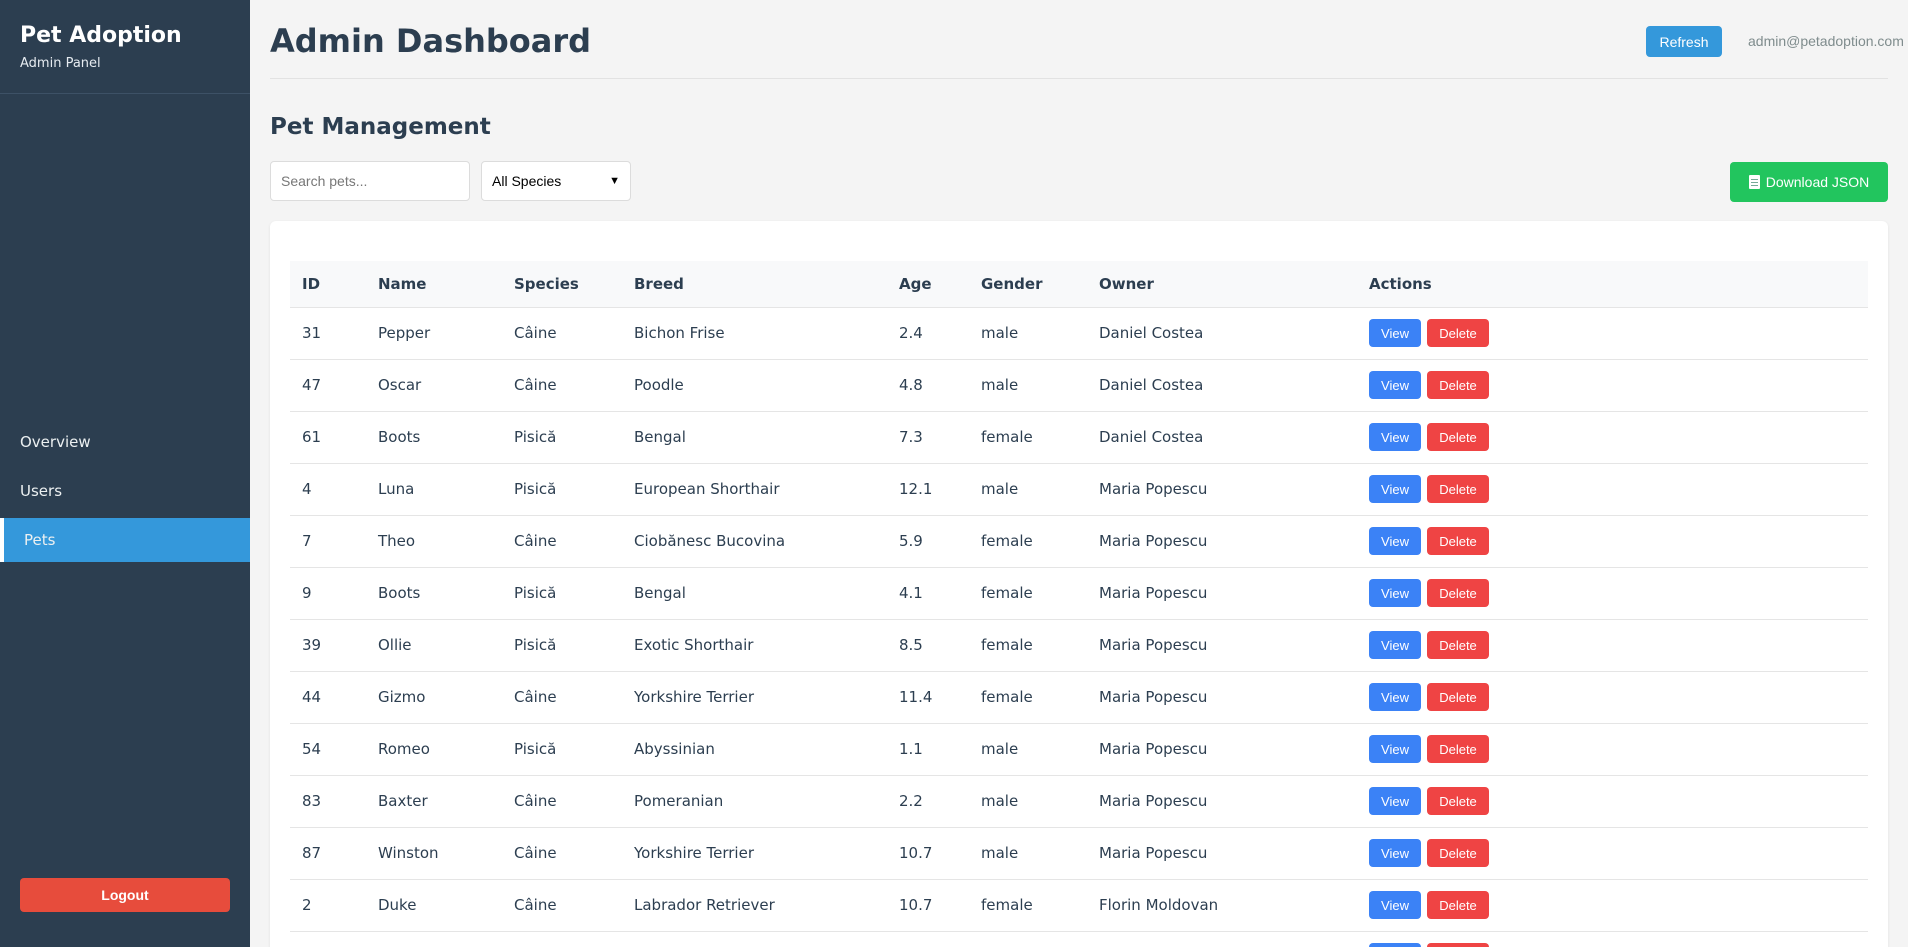 This screenshot has height=947, width=1908. I want to click on cell-name: Theo, so click(434, 541).